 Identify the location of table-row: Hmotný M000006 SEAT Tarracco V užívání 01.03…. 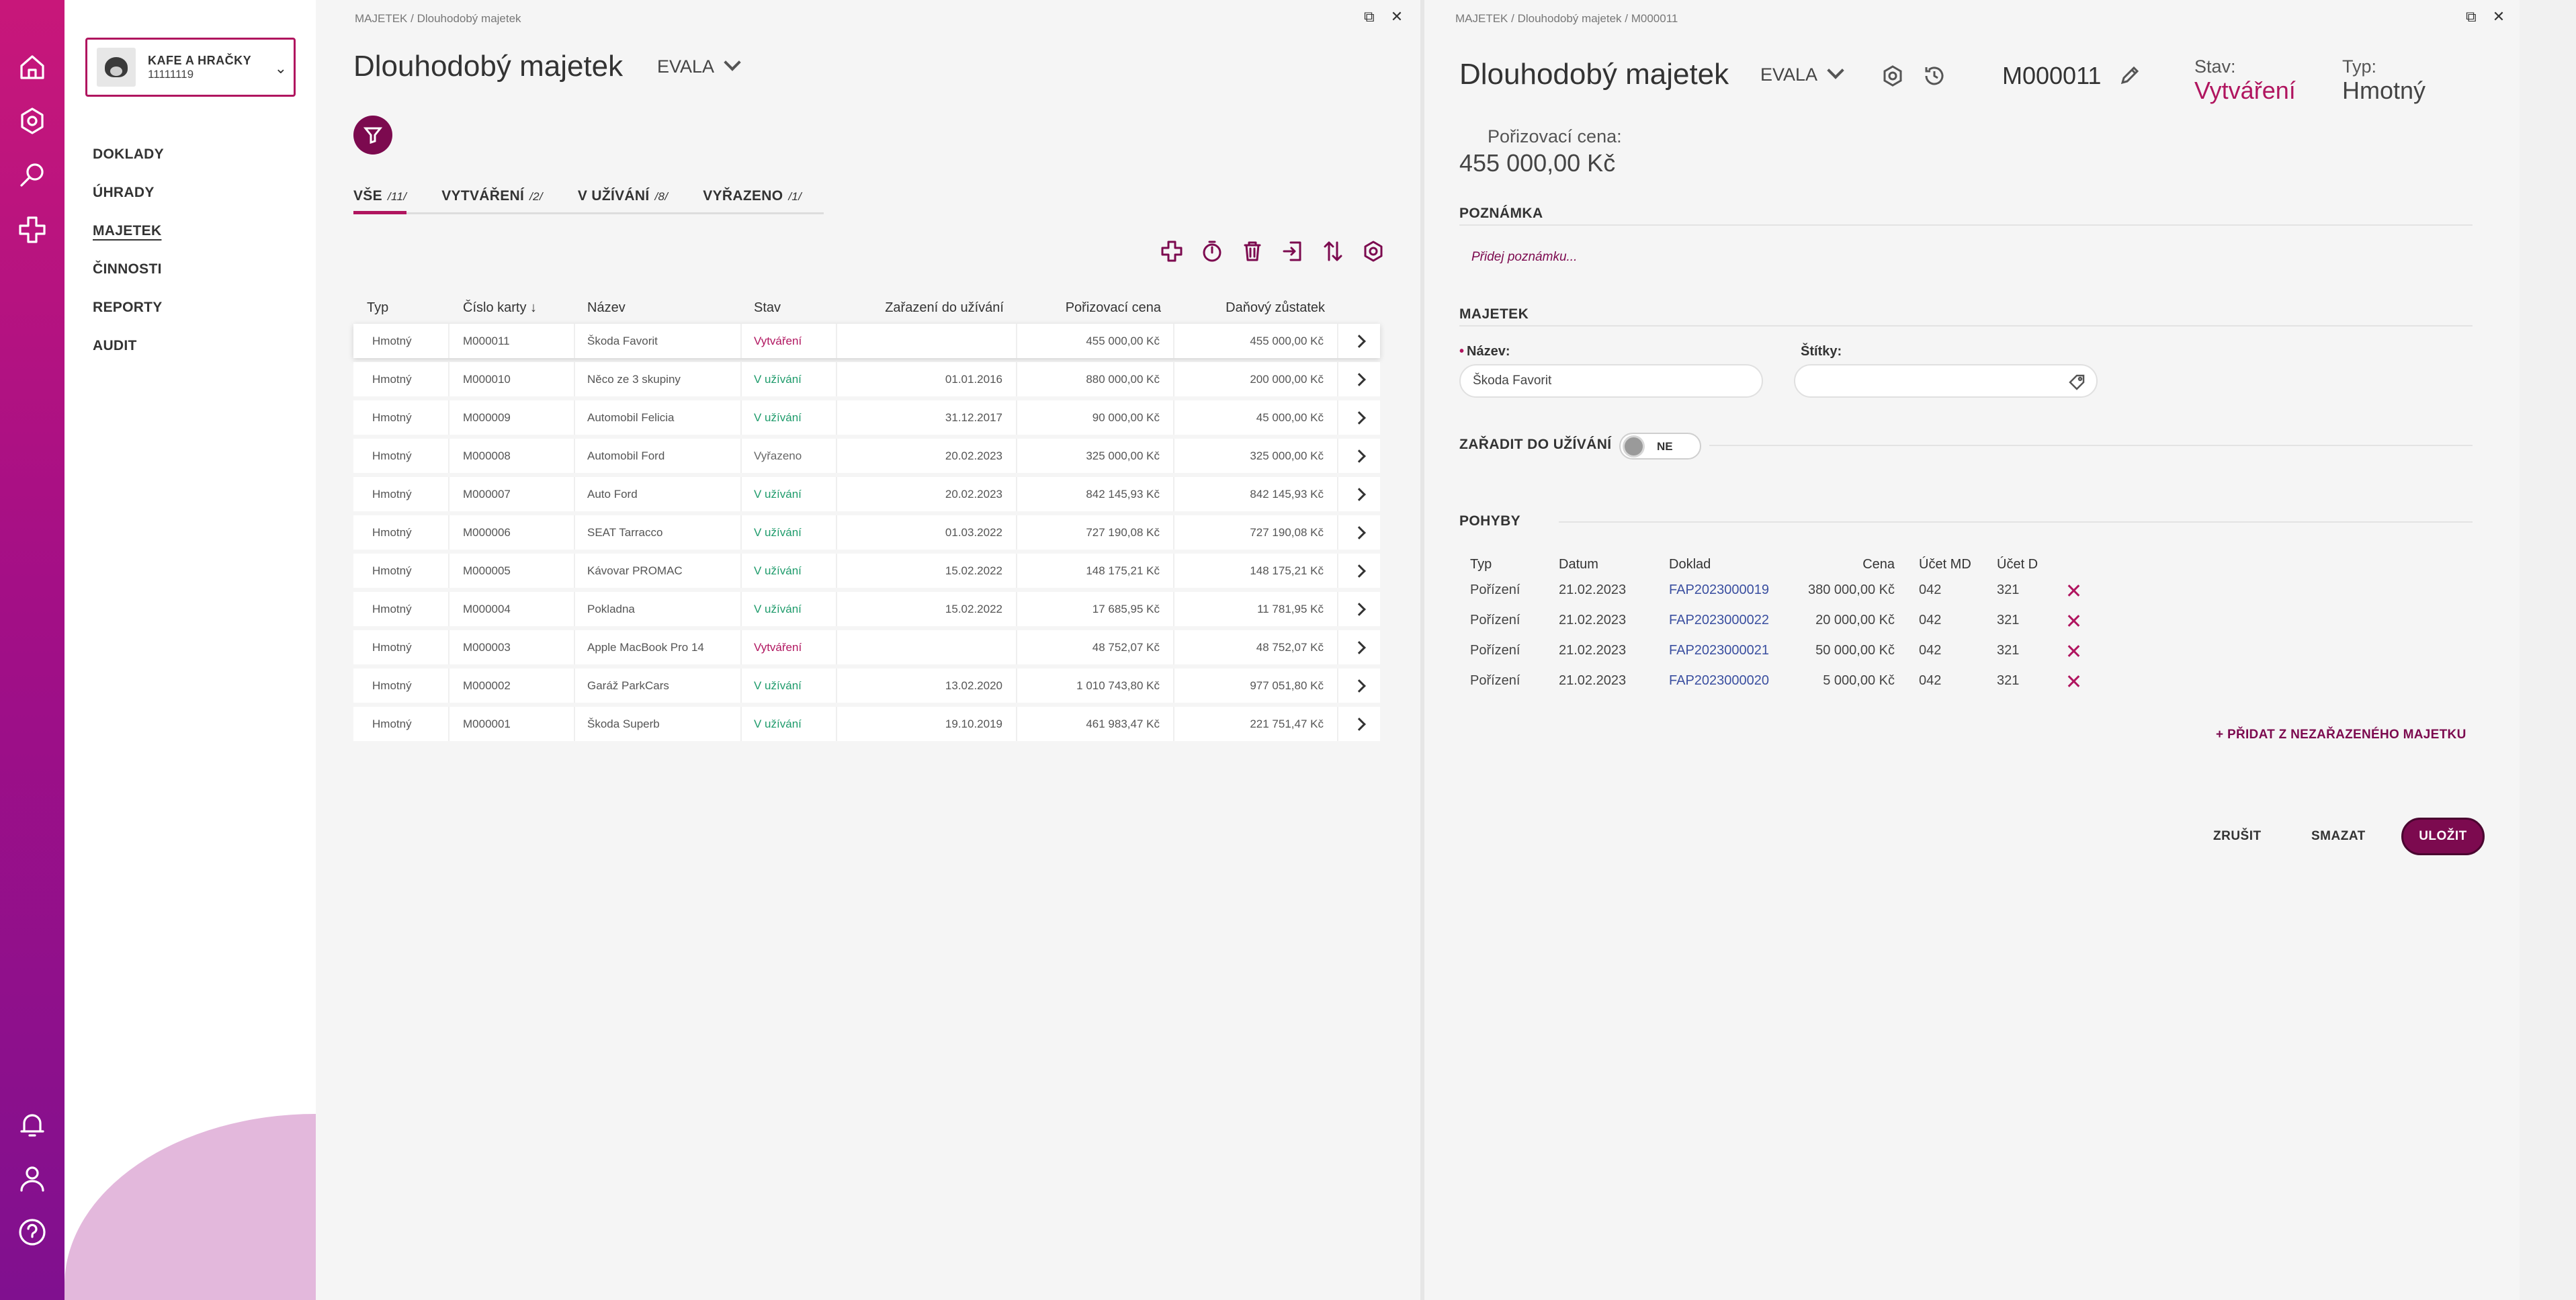
(866, 532).